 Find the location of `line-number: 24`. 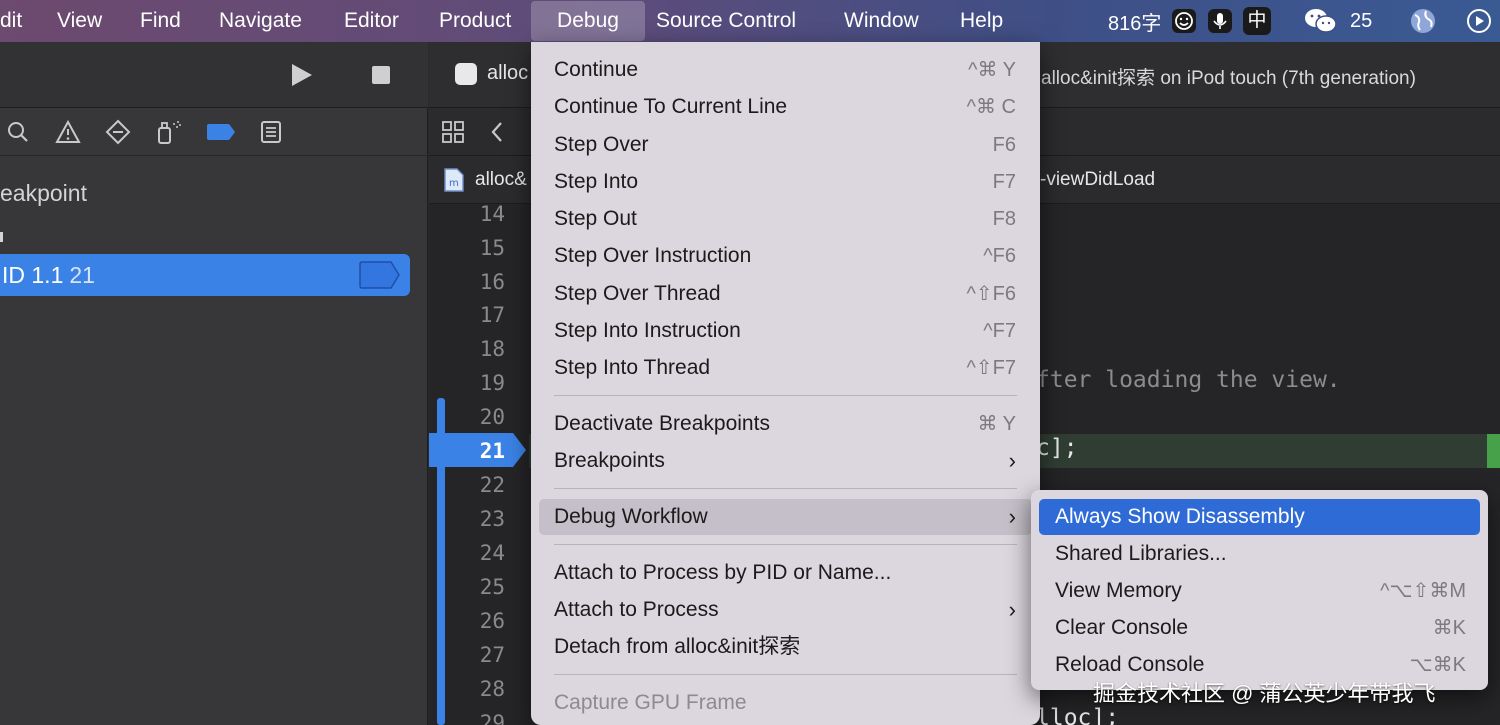

line-number: 24 is located at coordinates (492, 553).